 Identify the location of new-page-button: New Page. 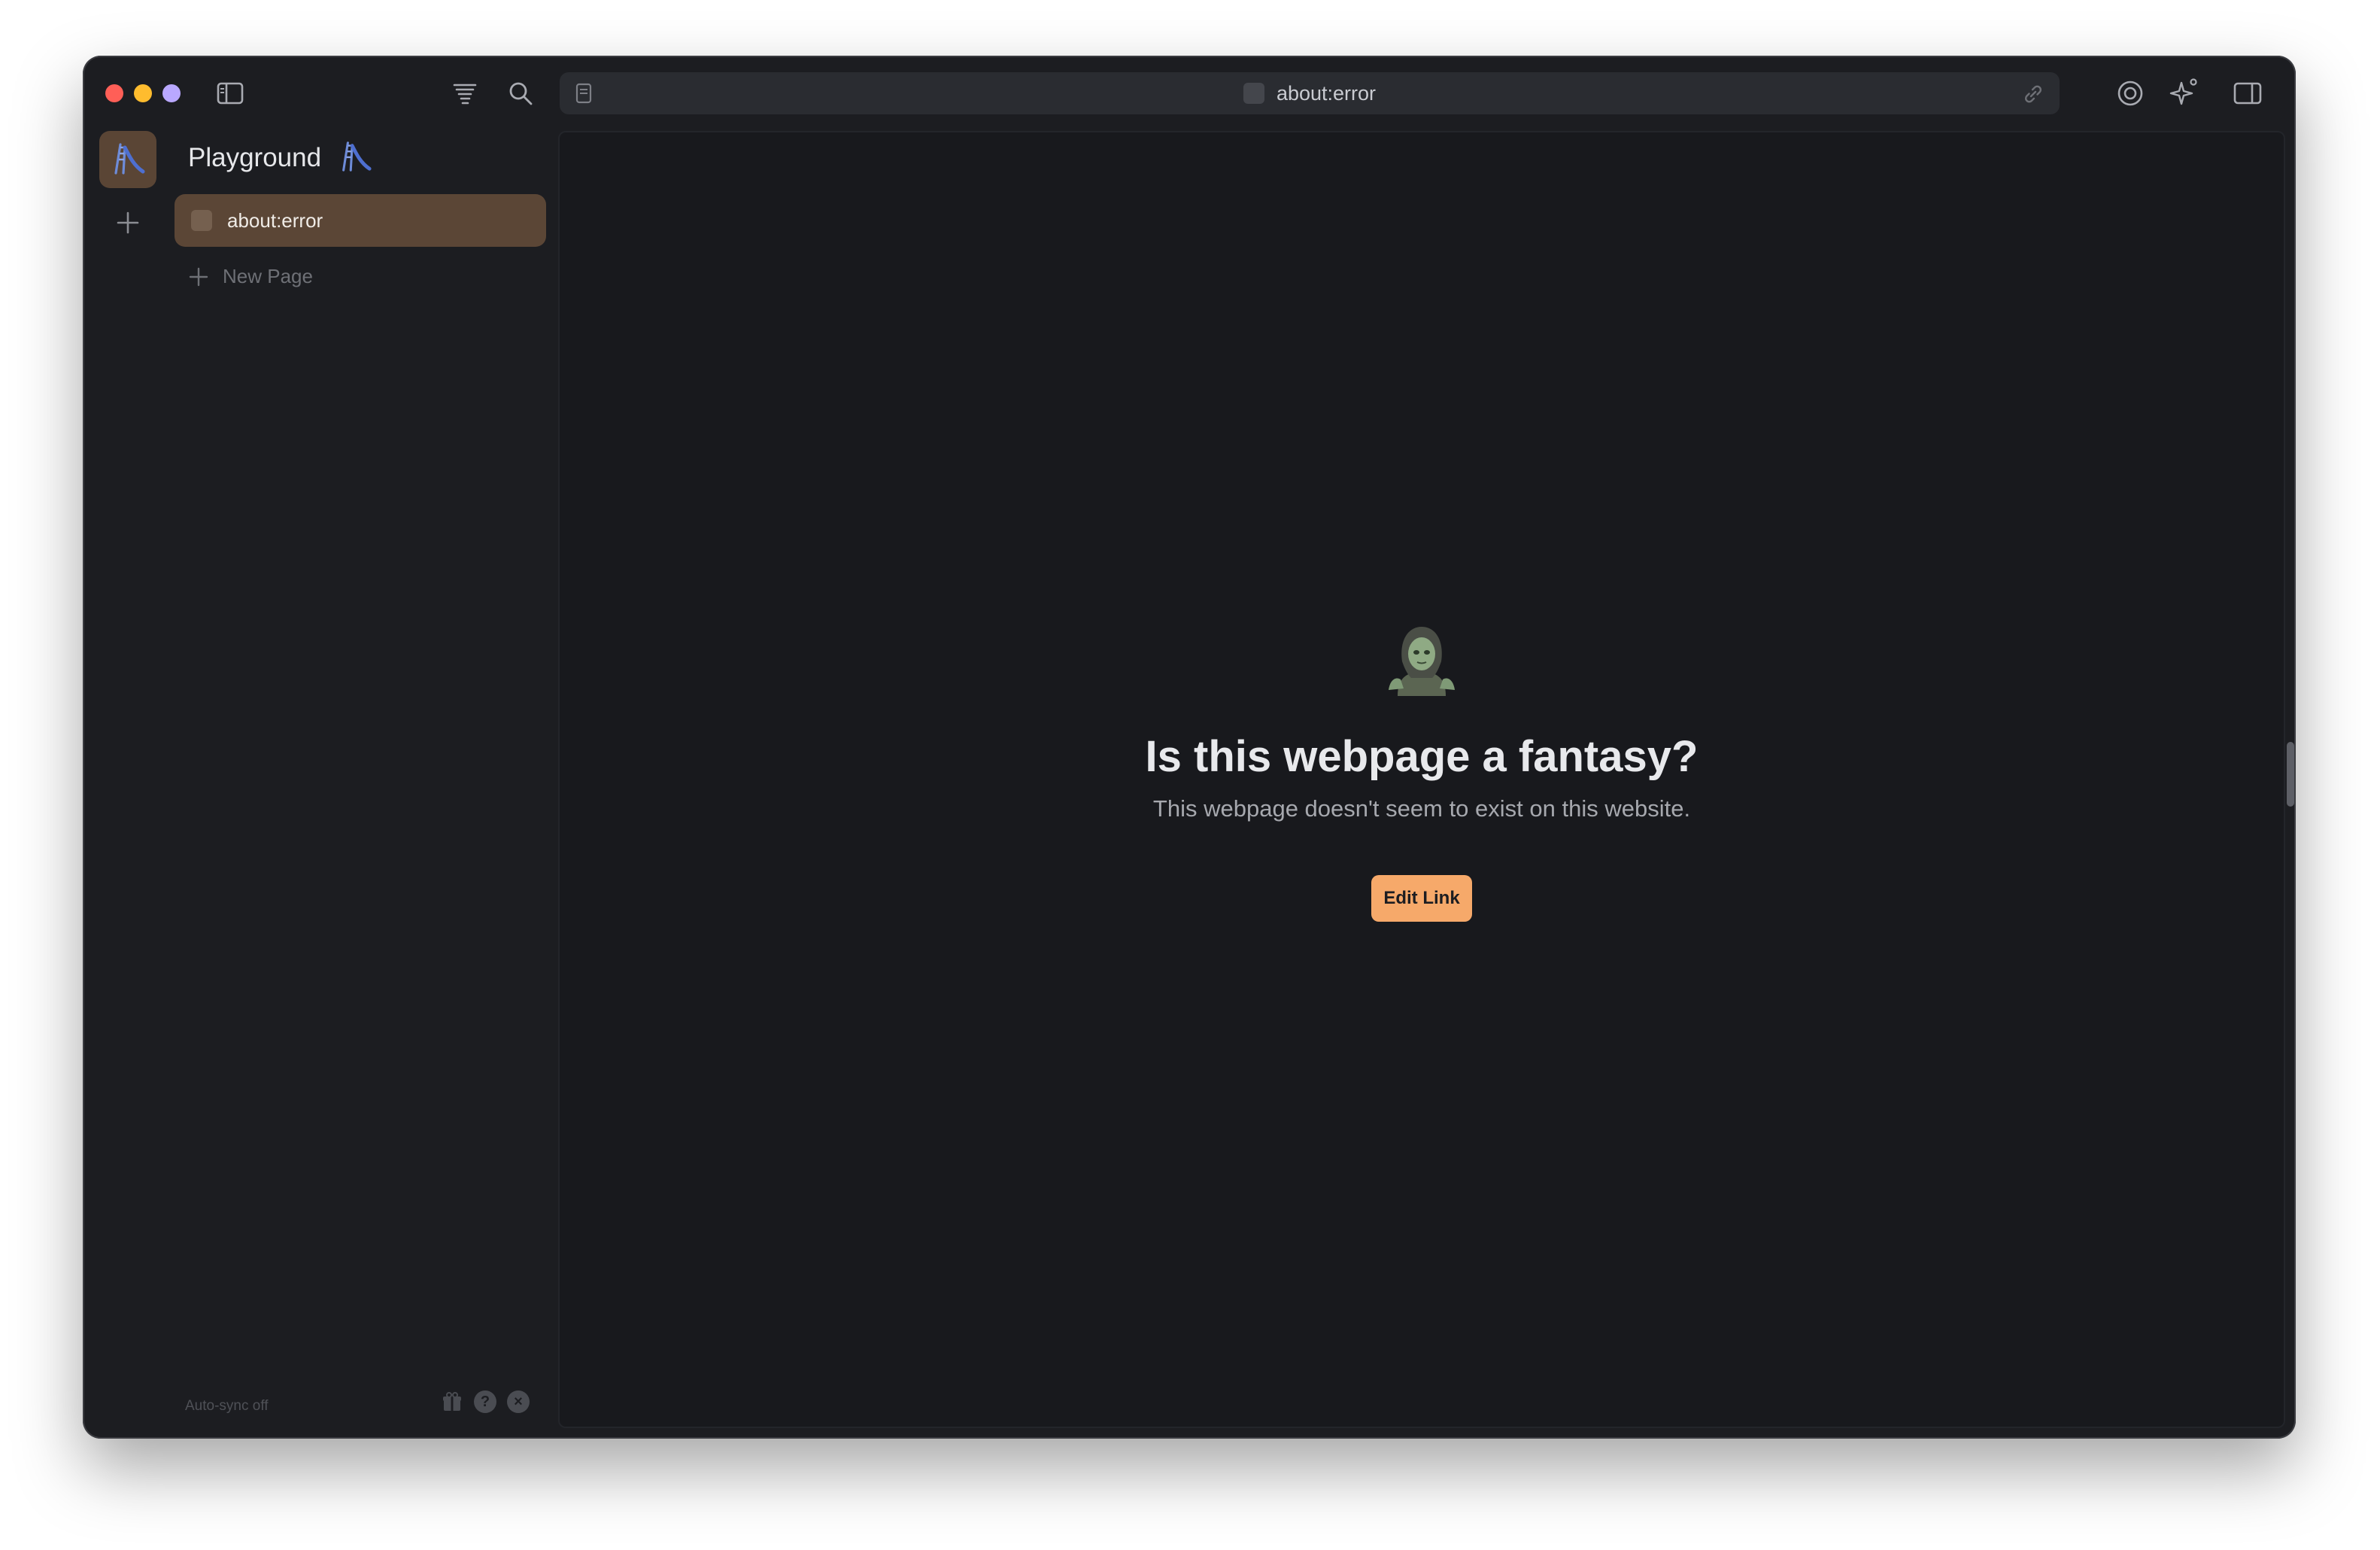
(250, 276).